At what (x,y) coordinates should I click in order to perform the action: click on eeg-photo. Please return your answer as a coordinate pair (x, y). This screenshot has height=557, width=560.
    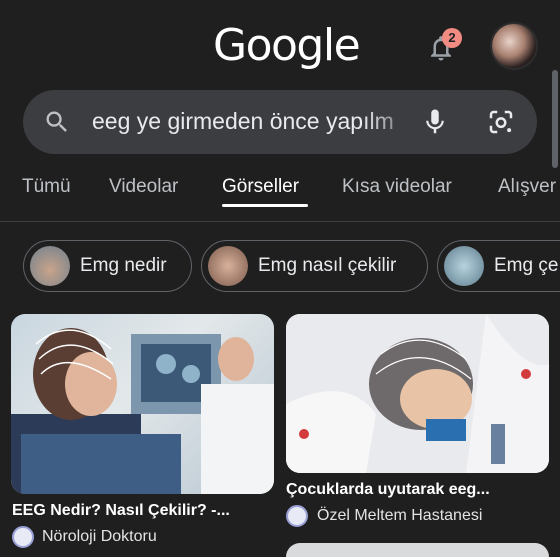
    Looking at the image, I should click on (142, 411).